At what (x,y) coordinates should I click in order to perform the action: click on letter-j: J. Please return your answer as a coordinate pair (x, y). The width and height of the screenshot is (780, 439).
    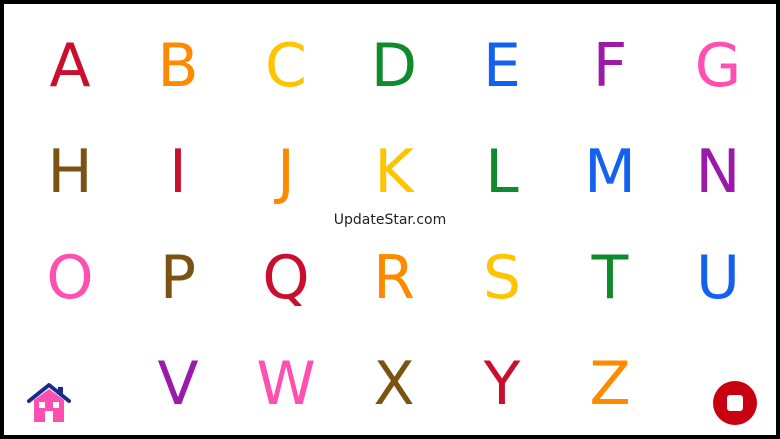
    Looking at the image, I should click on (286, 172).